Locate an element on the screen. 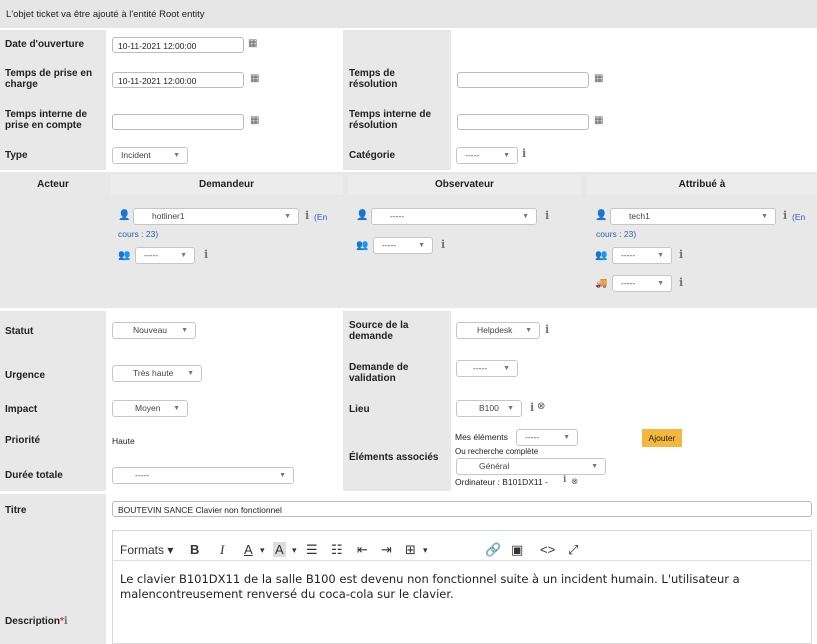  fullscreen-icon: ⤢ is located at coordinates (573, 550).